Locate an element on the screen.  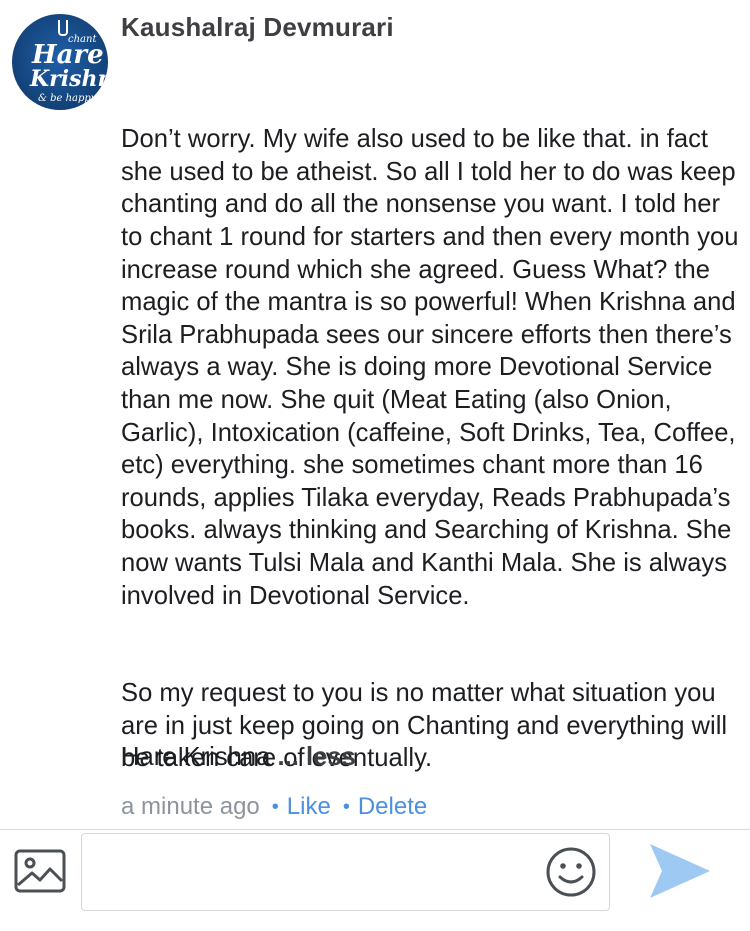
send-button is located at coordinates (680, 871).